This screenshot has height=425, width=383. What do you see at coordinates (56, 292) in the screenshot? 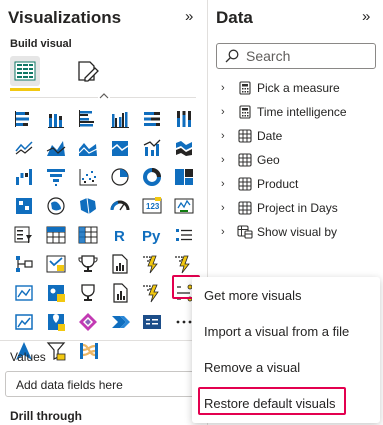
I see `arcgis-map-icon` at bounding box center [56, 292].